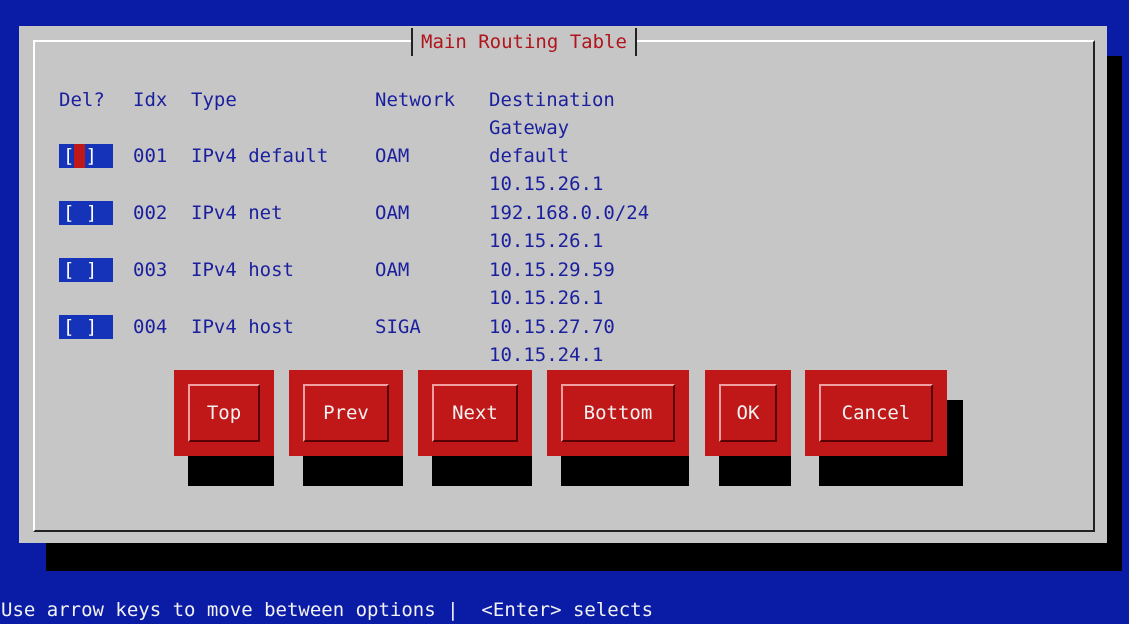 Image resolution: width=1129 pixels, height=624 pixels. What do you see at coordinates (150, 270) in the screenshot?
I see `row-idx: 003` at bounding box center [150, 270].